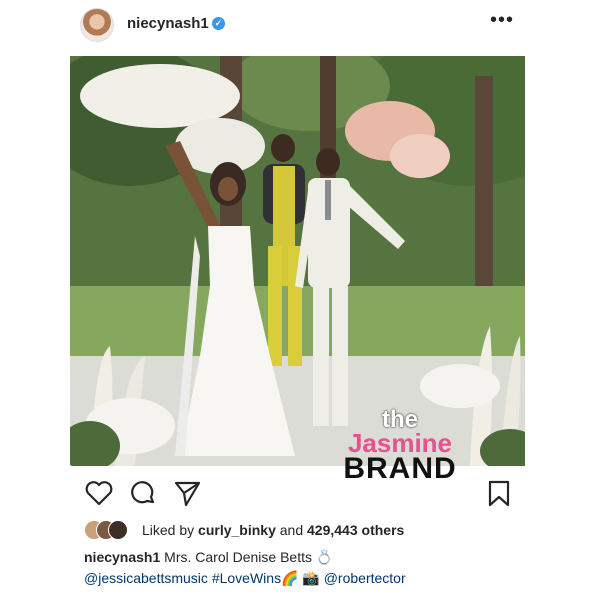 The height and width of the screenshot is (595, 595). I want to click on likes-count: 429,443 others, so click(355, 530).